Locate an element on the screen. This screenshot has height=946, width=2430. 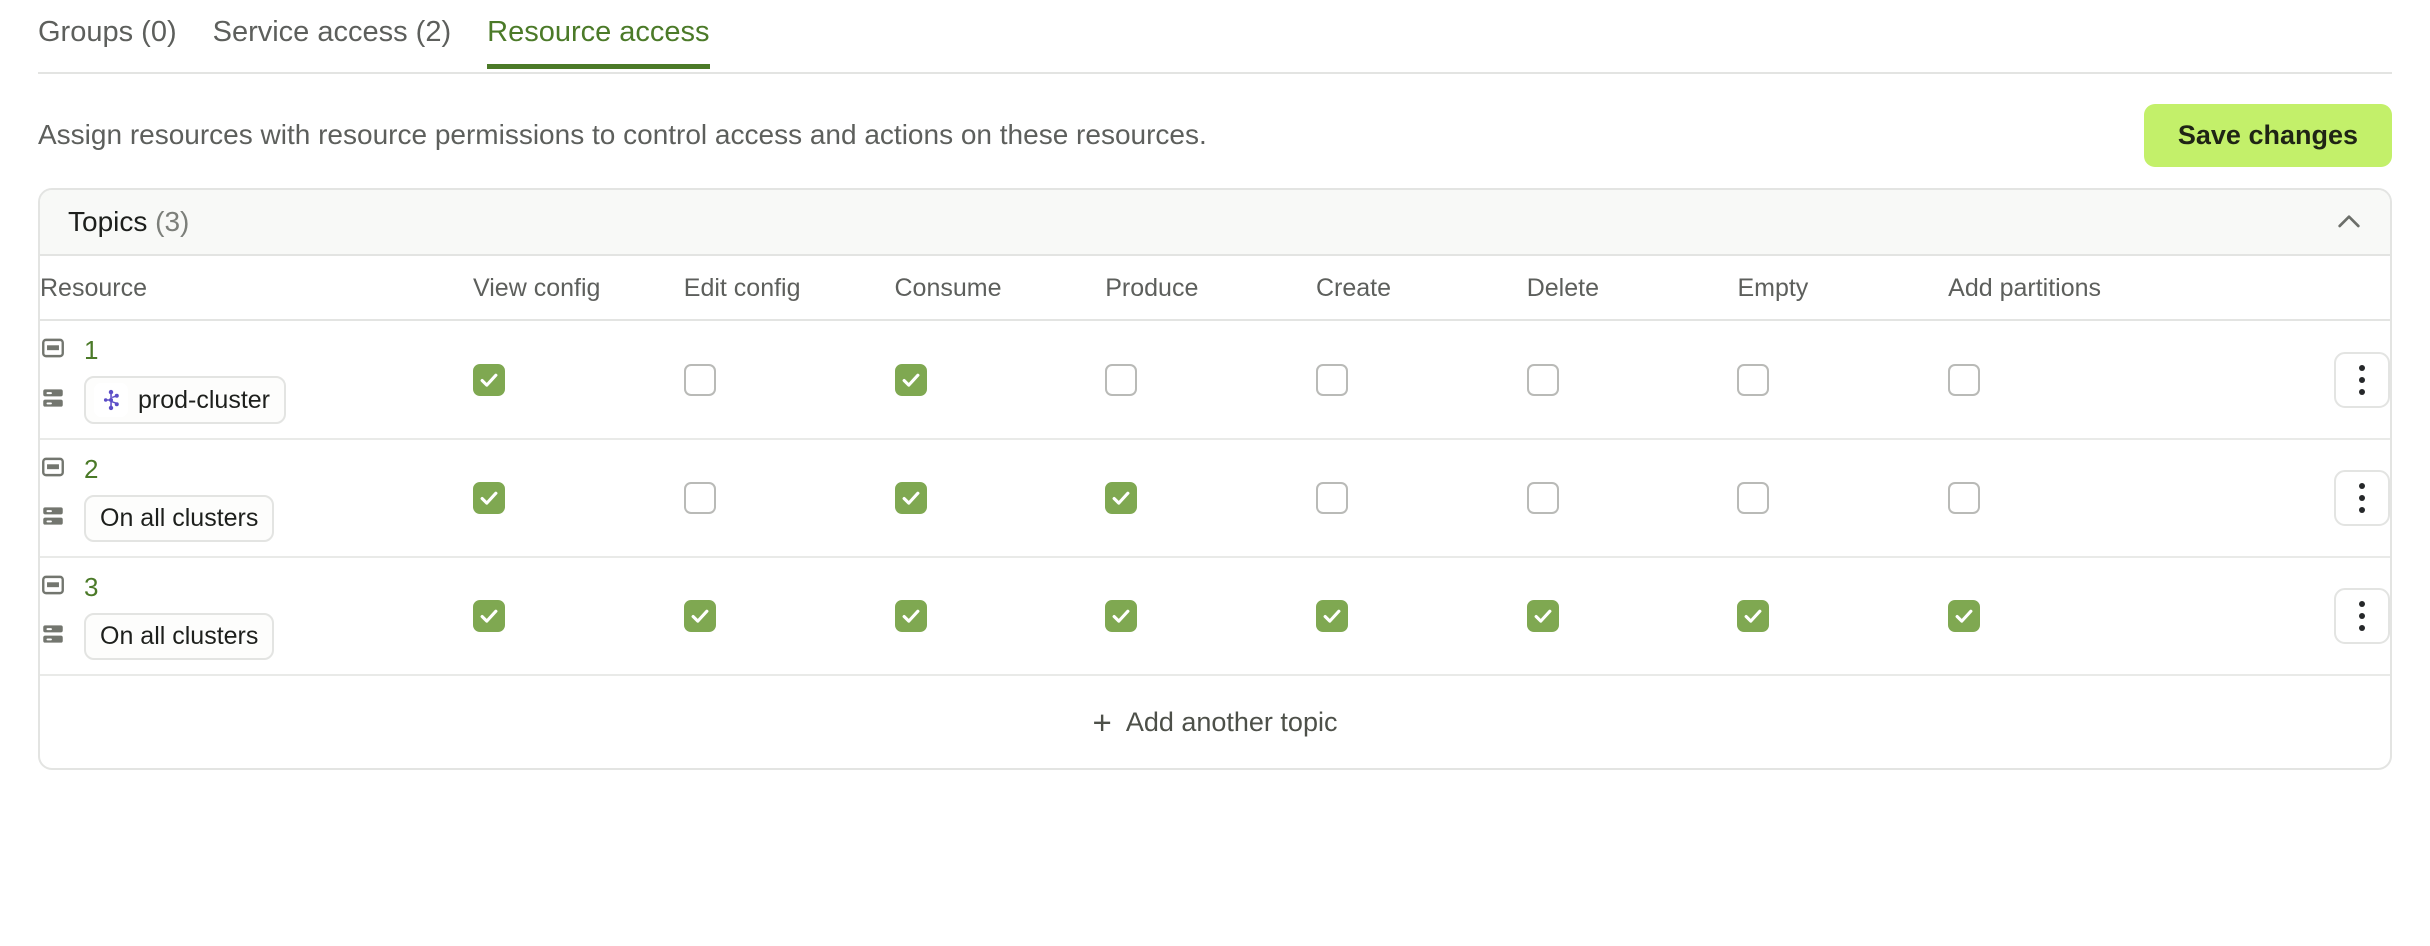
plus-icon: + is located at coordinates (1102, 722).